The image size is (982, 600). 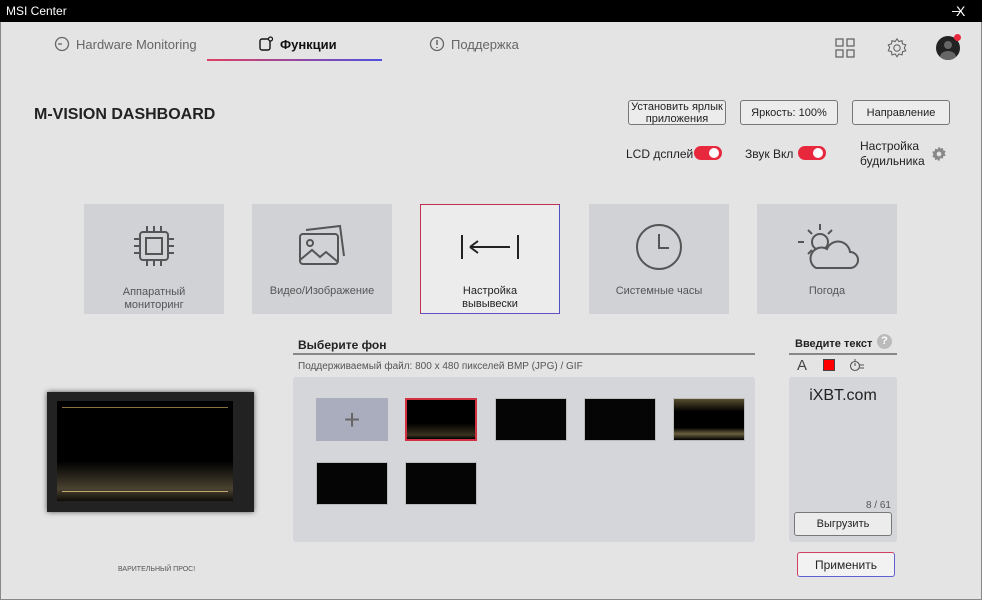 I want to click on close-button: X, so click(x=960, y=11).